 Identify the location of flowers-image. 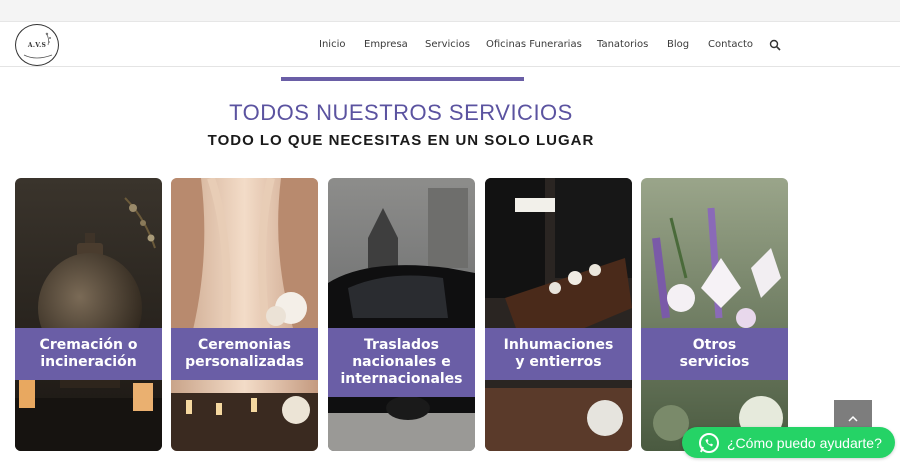
(714, 314).